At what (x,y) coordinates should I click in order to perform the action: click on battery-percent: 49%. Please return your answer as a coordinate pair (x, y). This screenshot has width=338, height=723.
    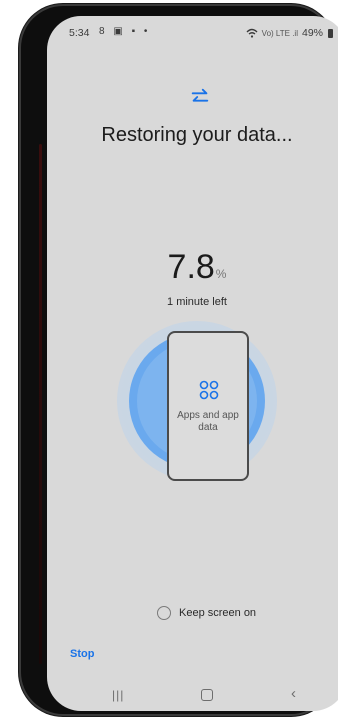
    Looking at the image, I should click on (312, 33).